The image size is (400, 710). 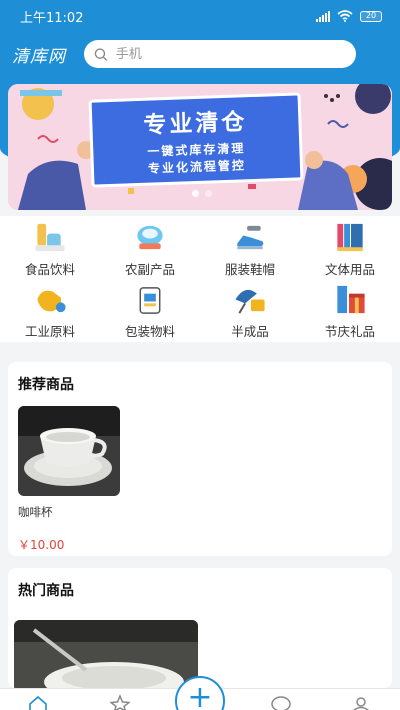 I want to click on product-name: 咖啡杯, so click(x=35, y=512).